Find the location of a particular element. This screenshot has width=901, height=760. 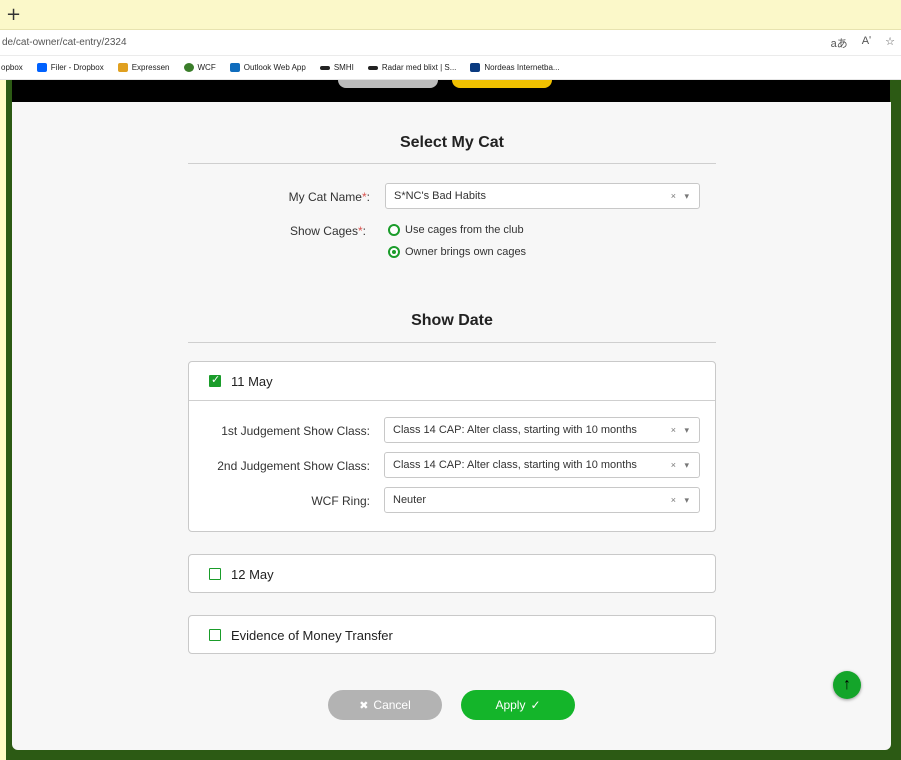

translate-icon: aあ is located at coordinates (839, 43).